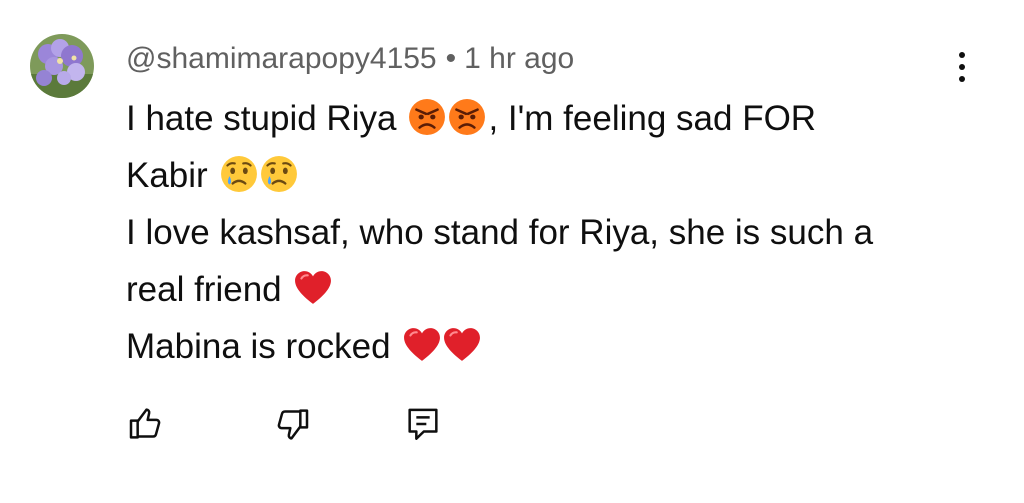 This screenshot has height=503, width=1024. I want to click on comment-timestamp: 1 hr ago, so click(519, 58).